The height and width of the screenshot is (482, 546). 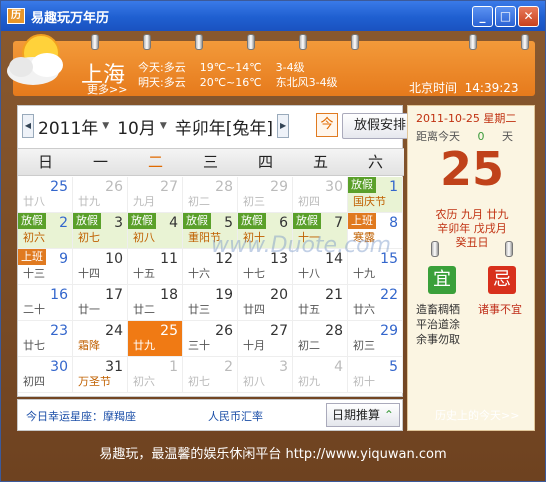 I want to click on ji-list: 诸事不宜, so click(x=500, y=309).